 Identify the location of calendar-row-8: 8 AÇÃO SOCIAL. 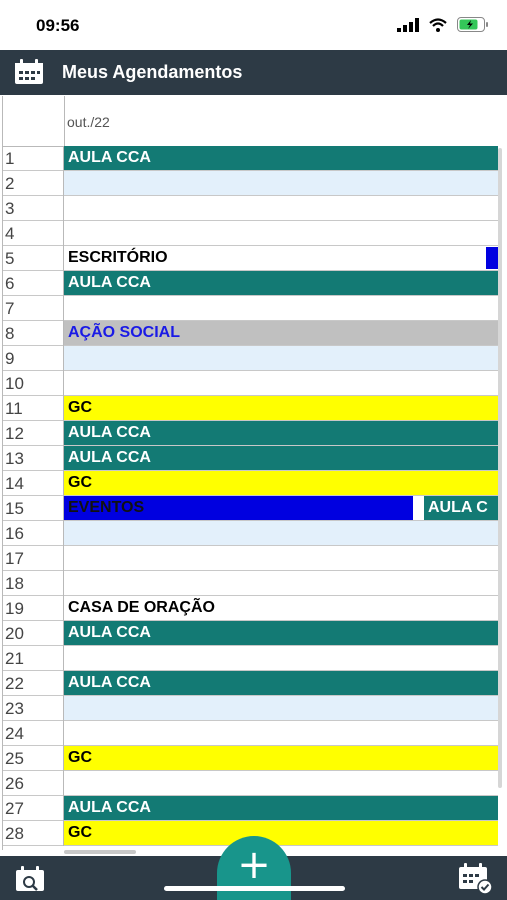
(250, 333).